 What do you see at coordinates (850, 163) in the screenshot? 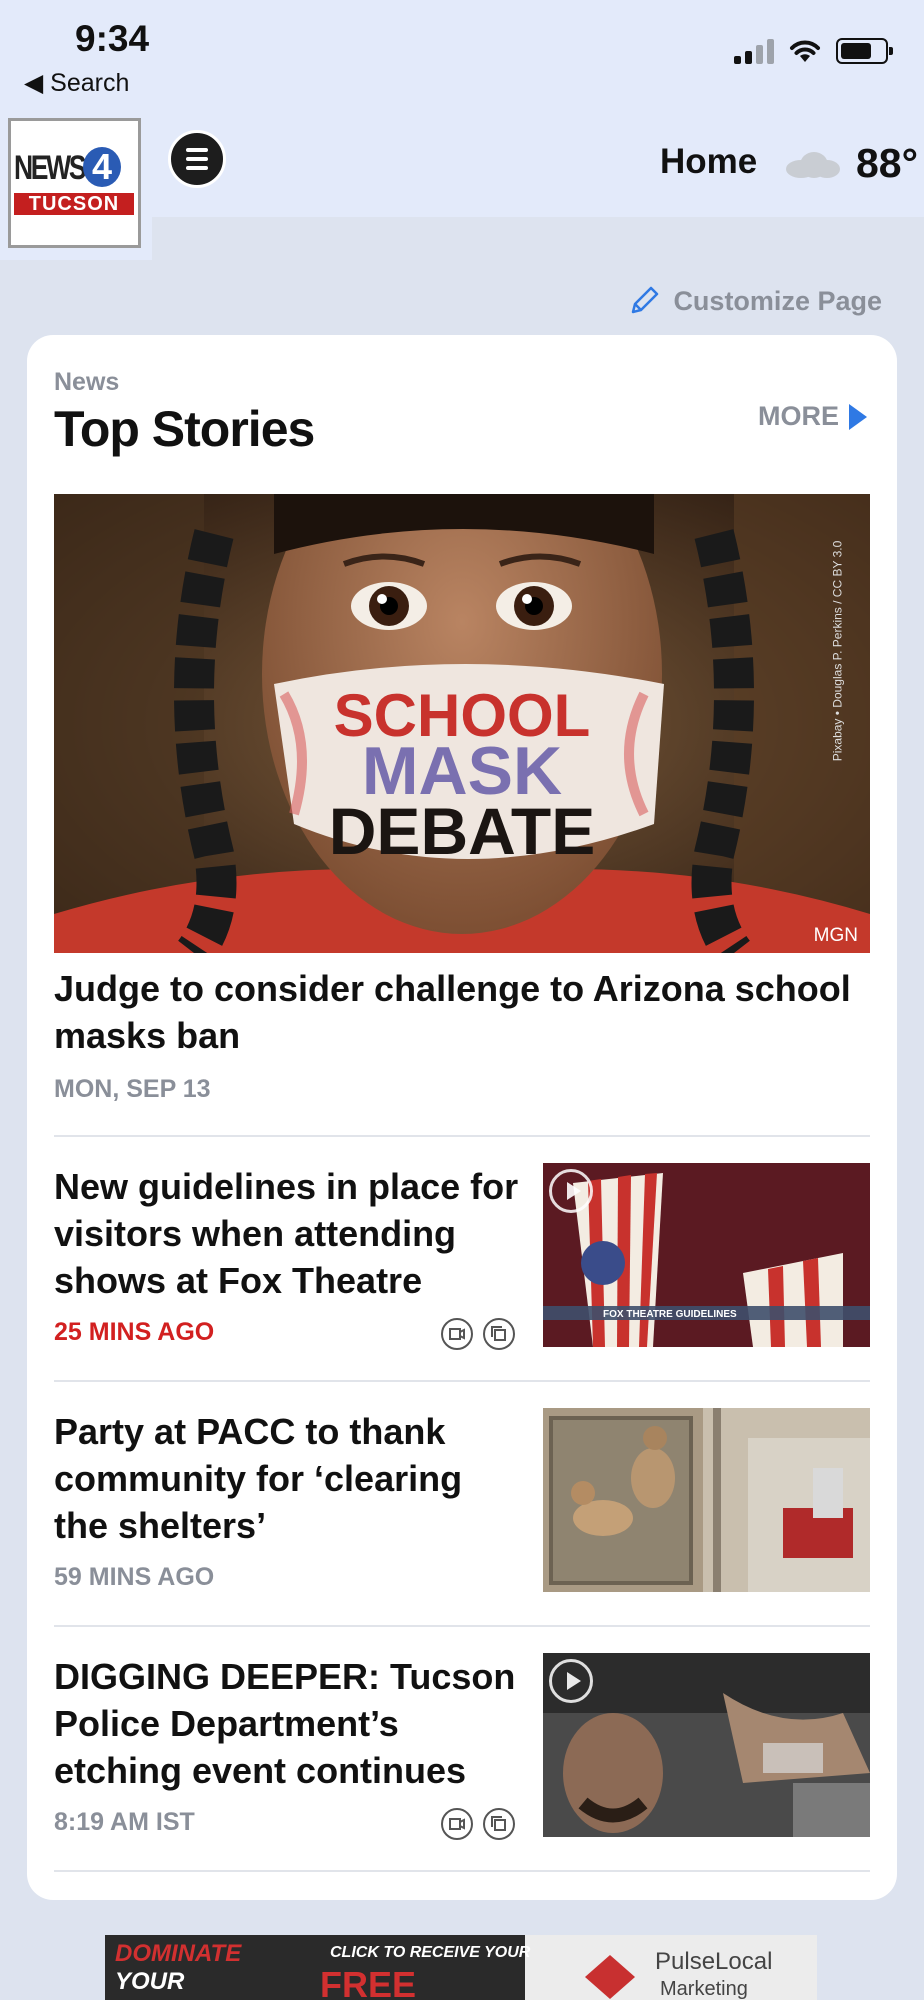
I see `weather-widget: 88°` at bounding box center [850, 163].